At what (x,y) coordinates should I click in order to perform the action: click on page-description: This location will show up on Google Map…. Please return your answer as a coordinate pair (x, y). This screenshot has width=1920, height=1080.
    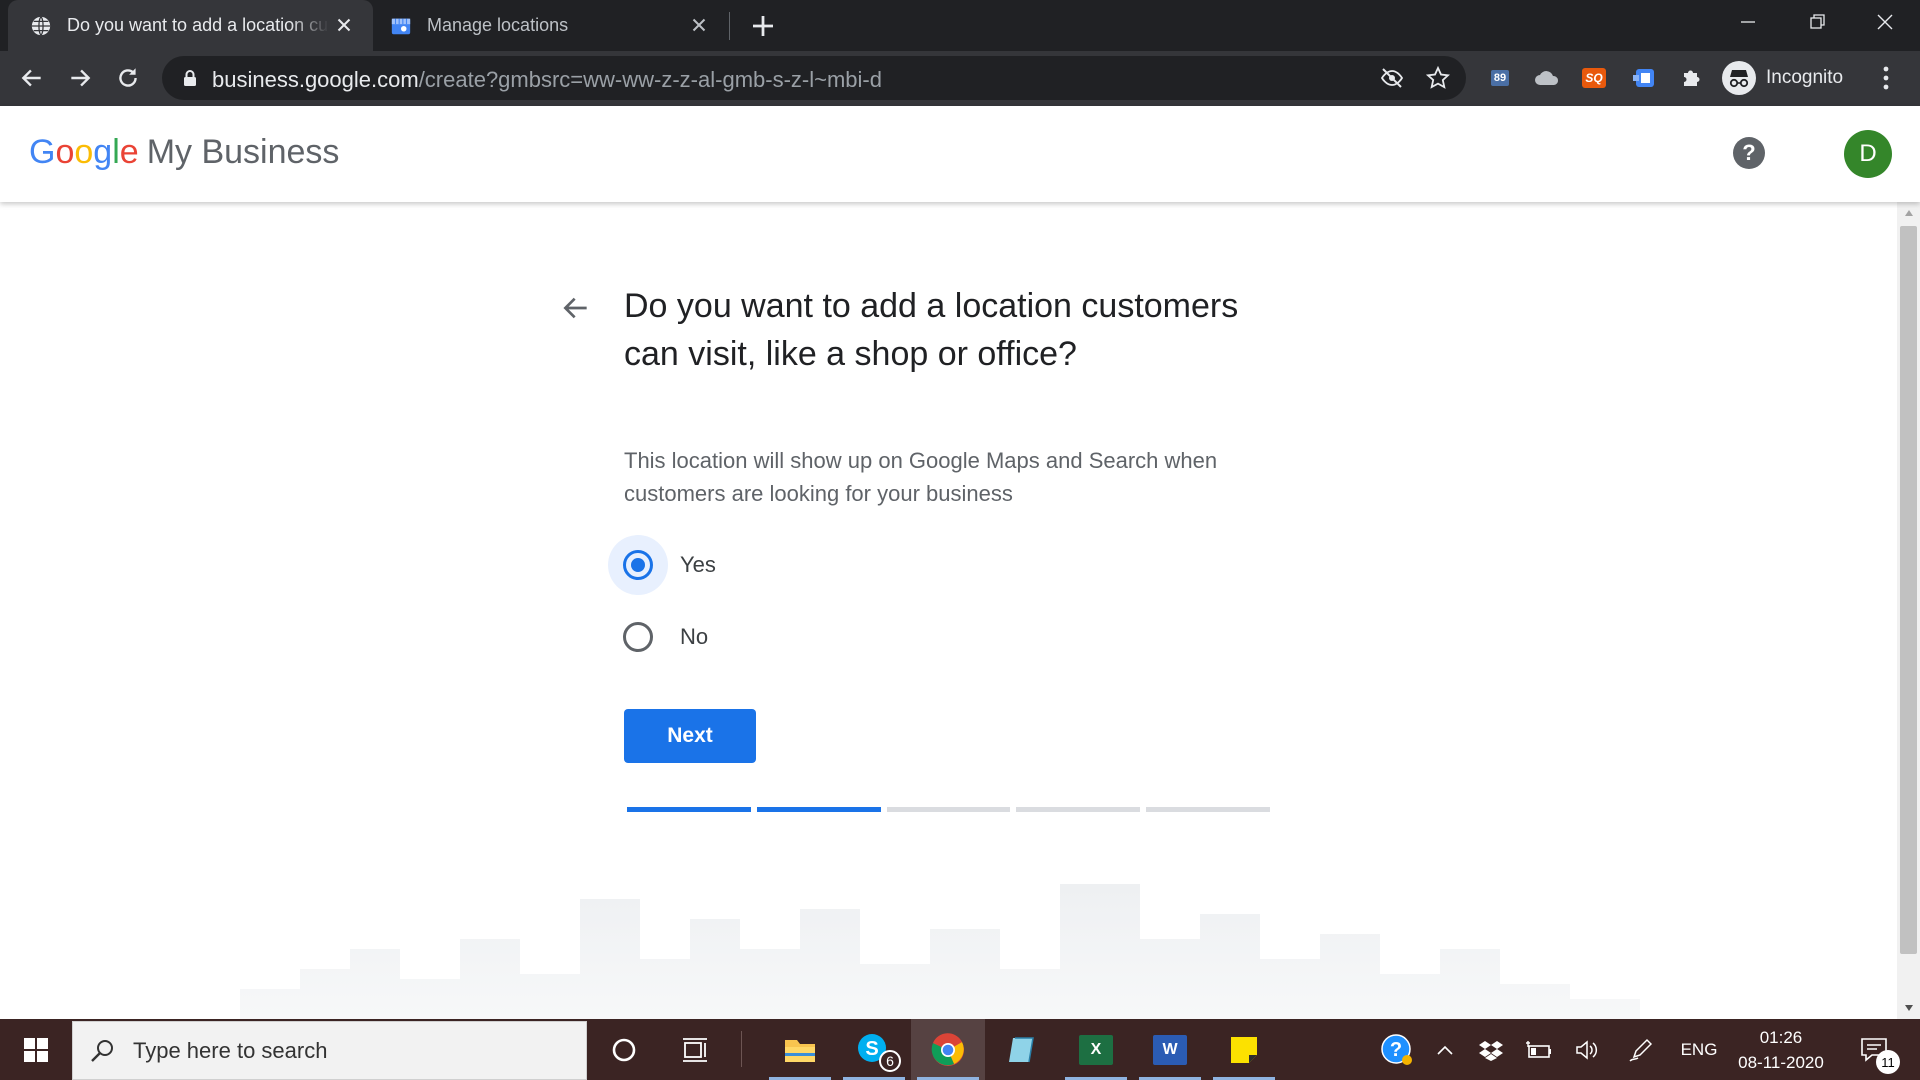
    Looking at the image, I should click on (921, 477).